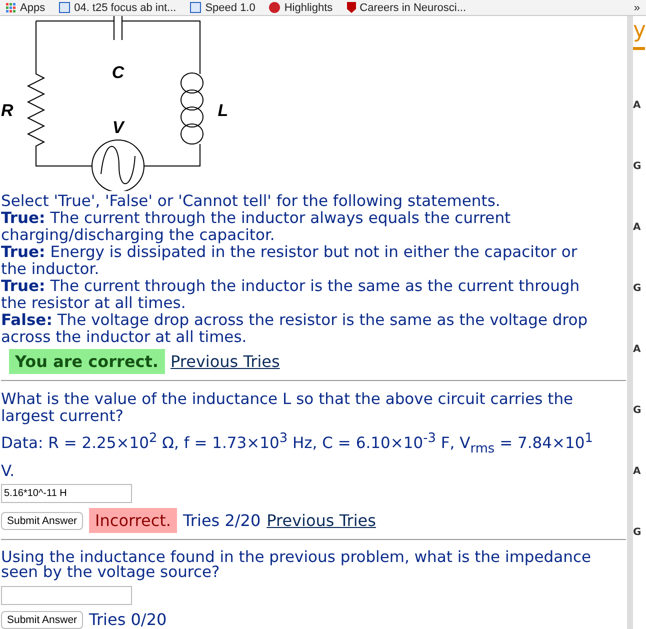  Describe the element at coordinates (256, 227) in the screenshot. I see `statement-text: True: The current through the inductor always equals the current charging/discharging the capacitor.` at that location.